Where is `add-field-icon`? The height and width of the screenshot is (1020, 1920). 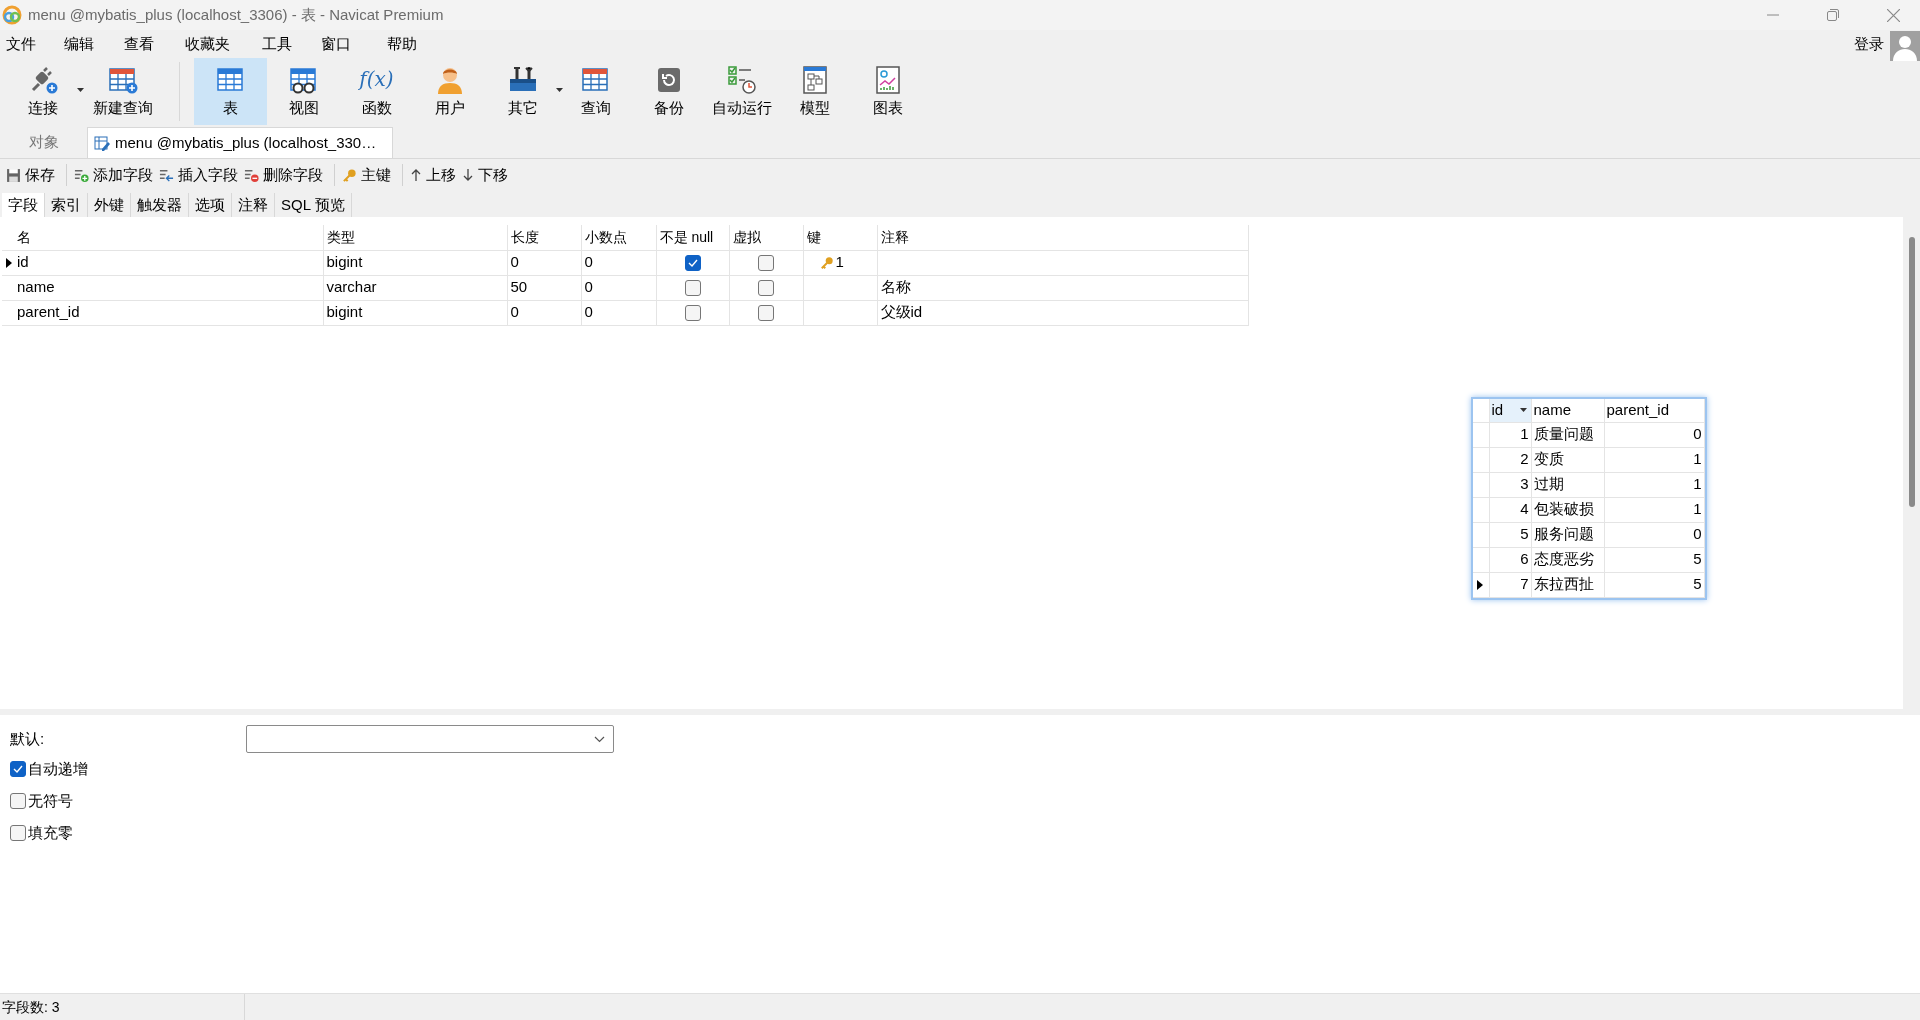
add-field-icon is located at coordinates (81, 175).